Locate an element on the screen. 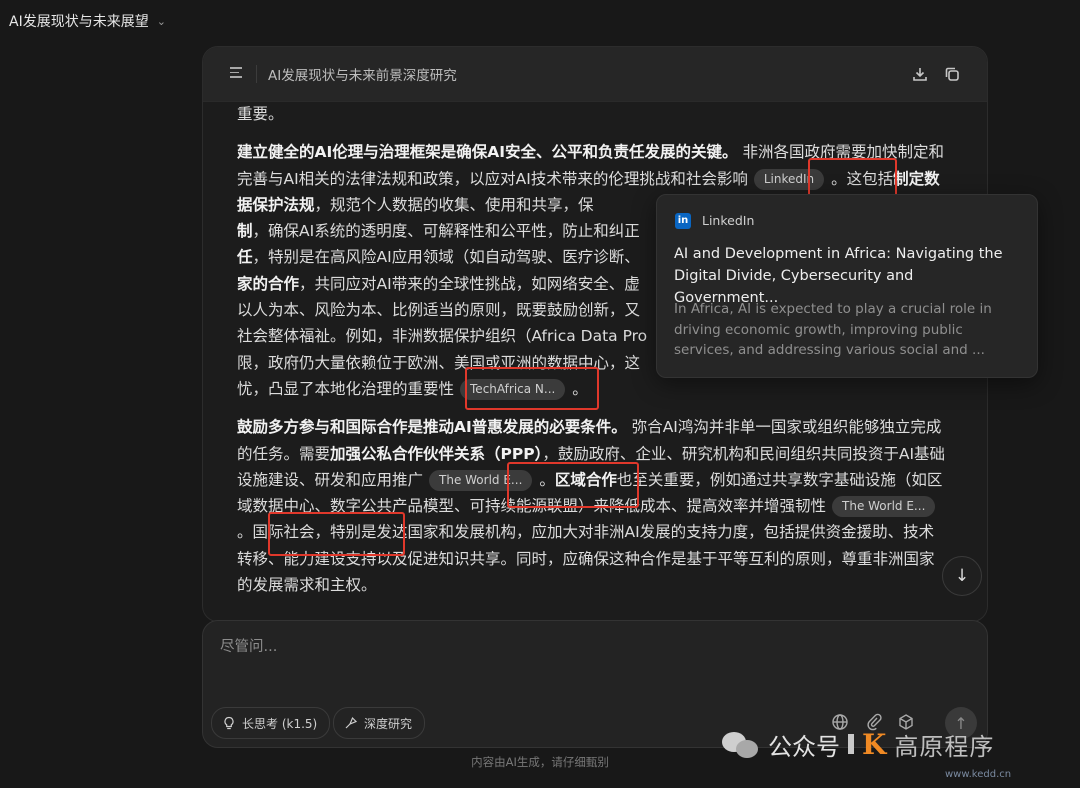 The height and width of the screenshot is (788, 1080). highlight-box-linkedin is located at coordinates (852, 178).